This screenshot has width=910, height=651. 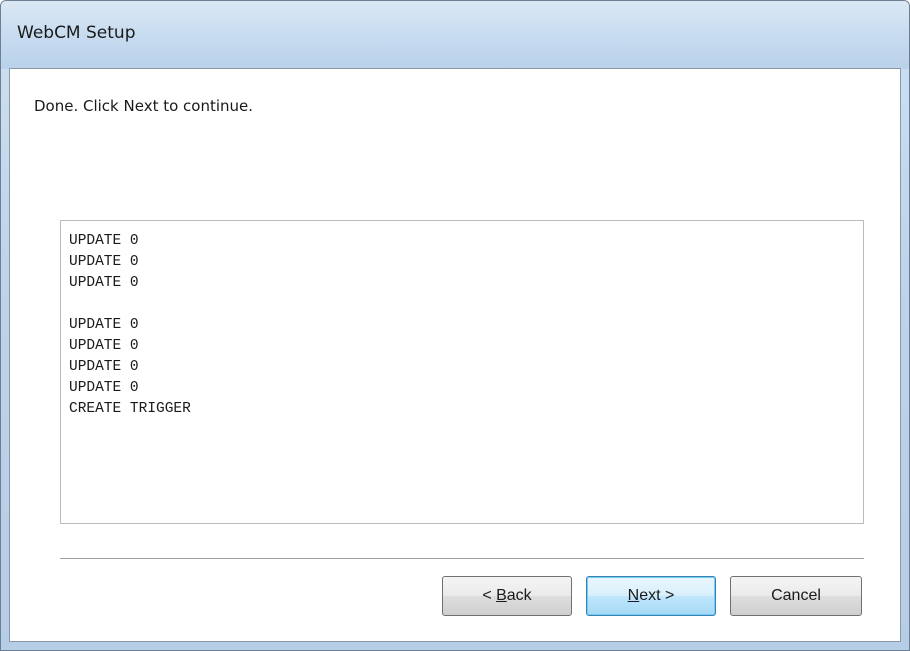 What do you see at coordinates (657, 595) in the screenshot?
I see `next-button-rest: ext >` at bounding box center [657, 595].